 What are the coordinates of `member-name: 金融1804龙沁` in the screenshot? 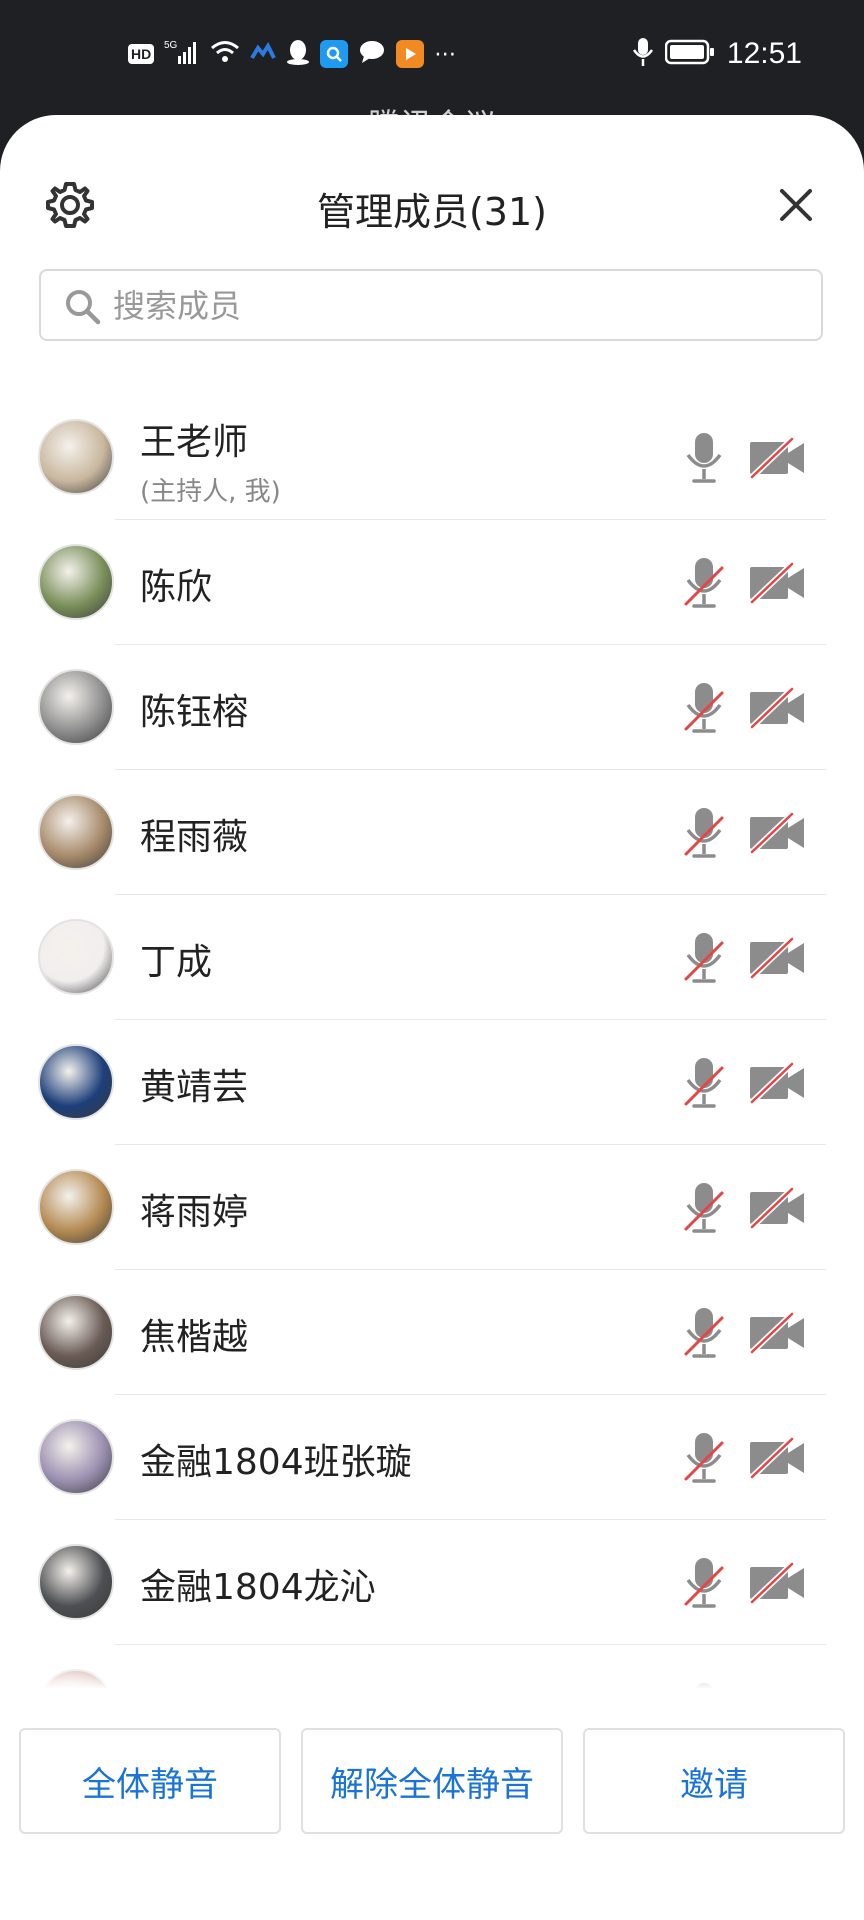 It's located at (258, 1587).